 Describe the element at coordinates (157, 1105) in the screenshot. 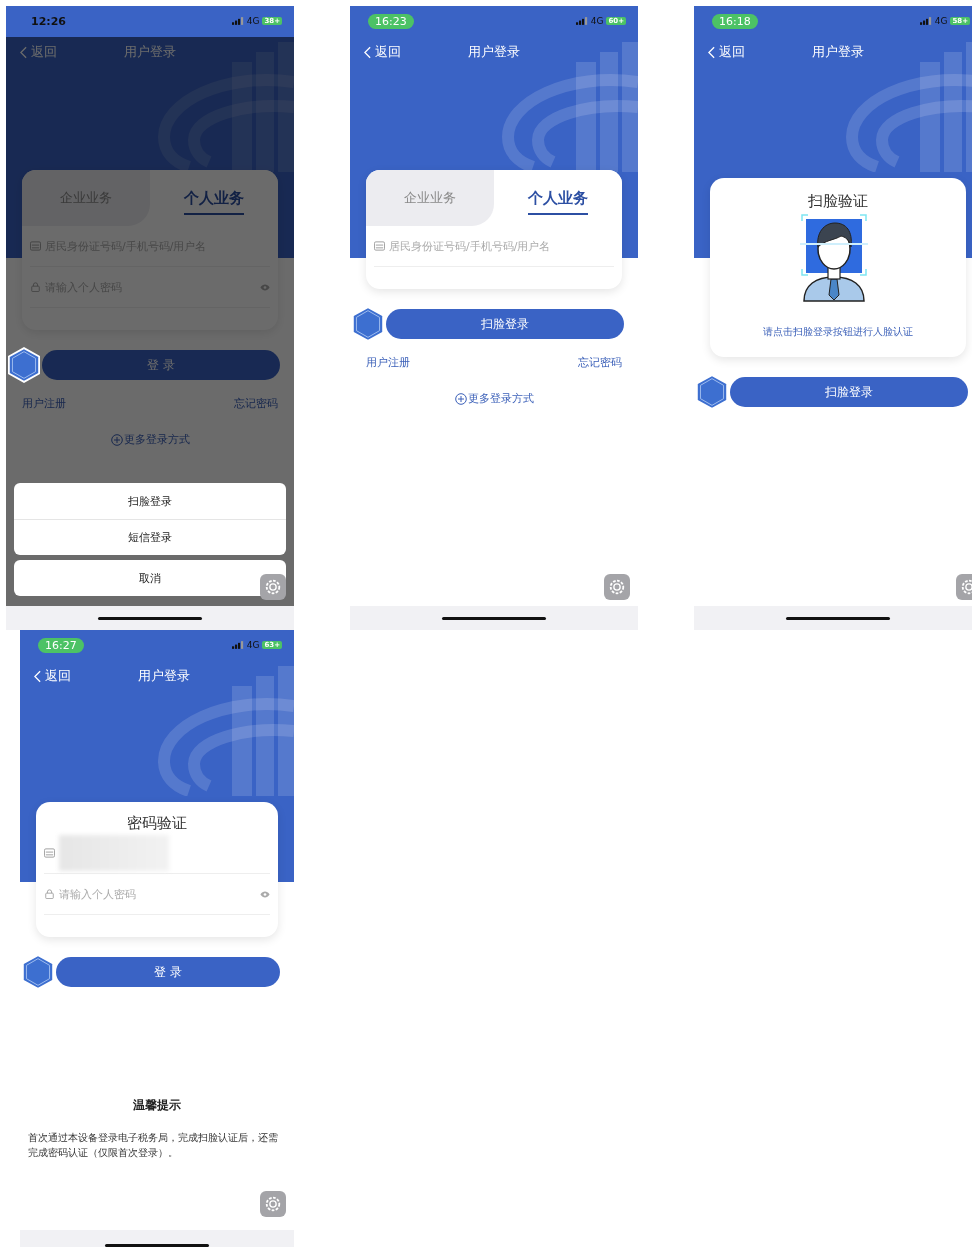

I see `tip-title: 温馨提示` at that location.